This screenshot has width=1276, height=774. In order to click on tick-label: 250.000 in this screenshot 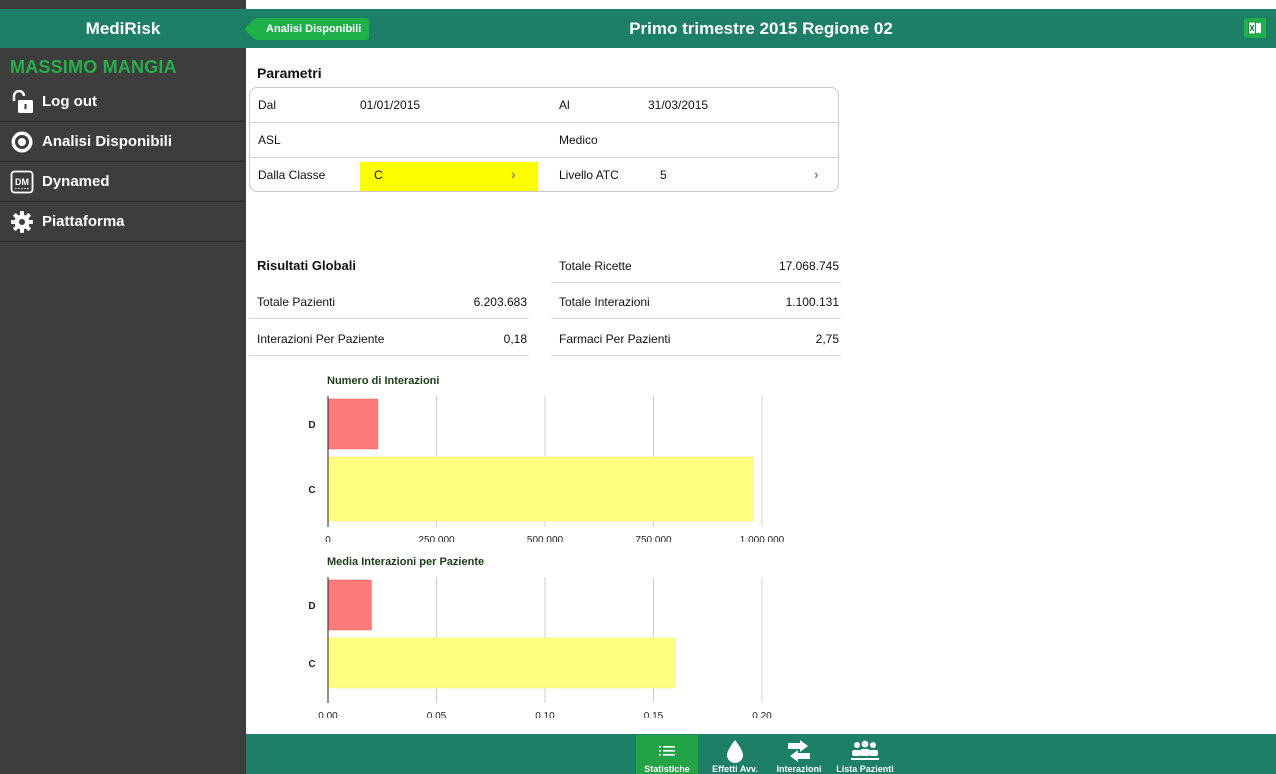, I will do `click(436, 538)`.